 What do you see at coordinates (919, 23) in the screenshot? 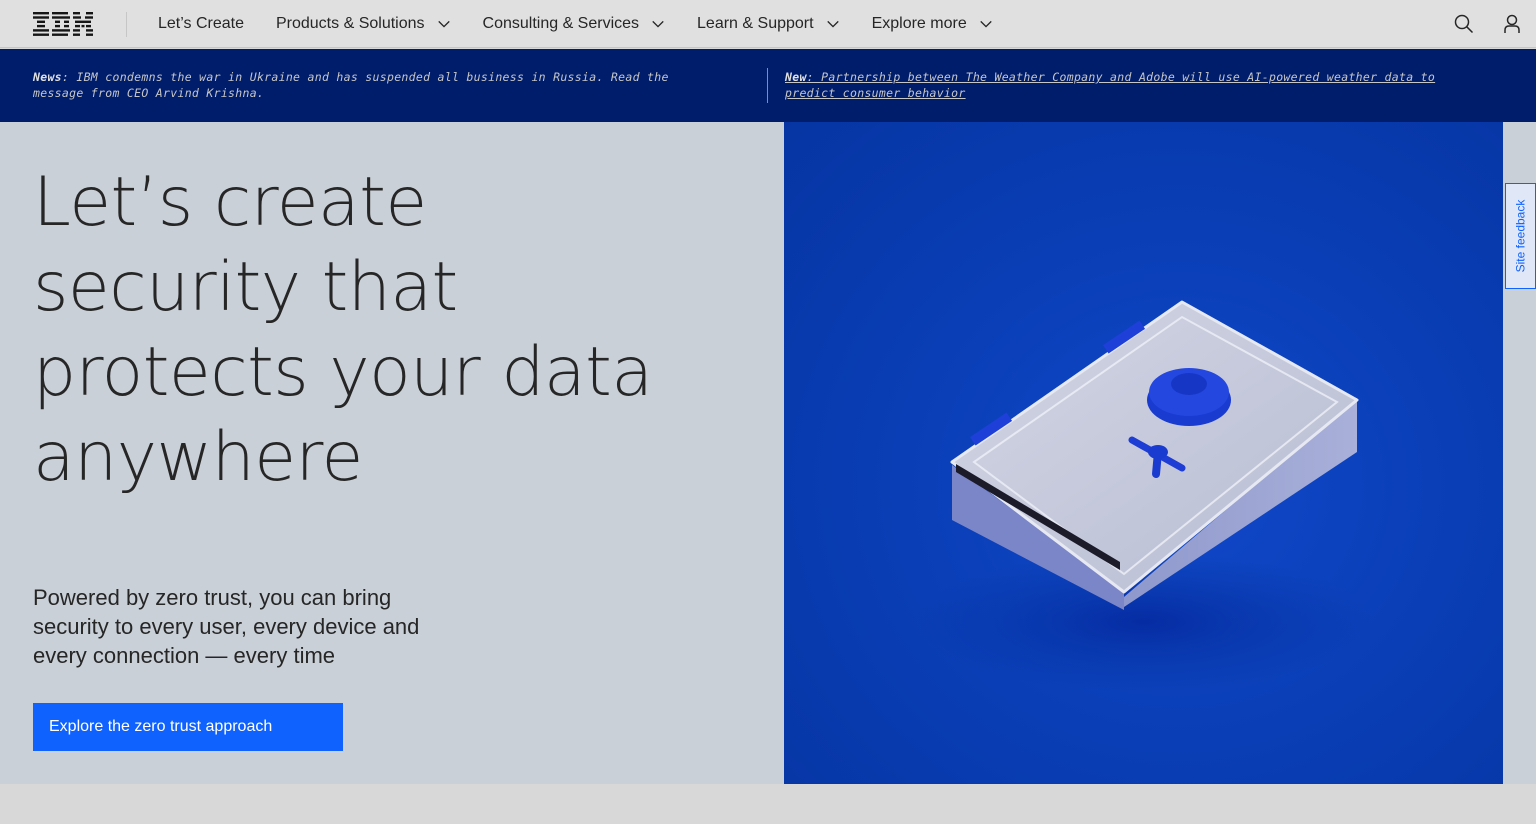
I see `nav-item-label: Explore more` at bounding box center [919, 23].